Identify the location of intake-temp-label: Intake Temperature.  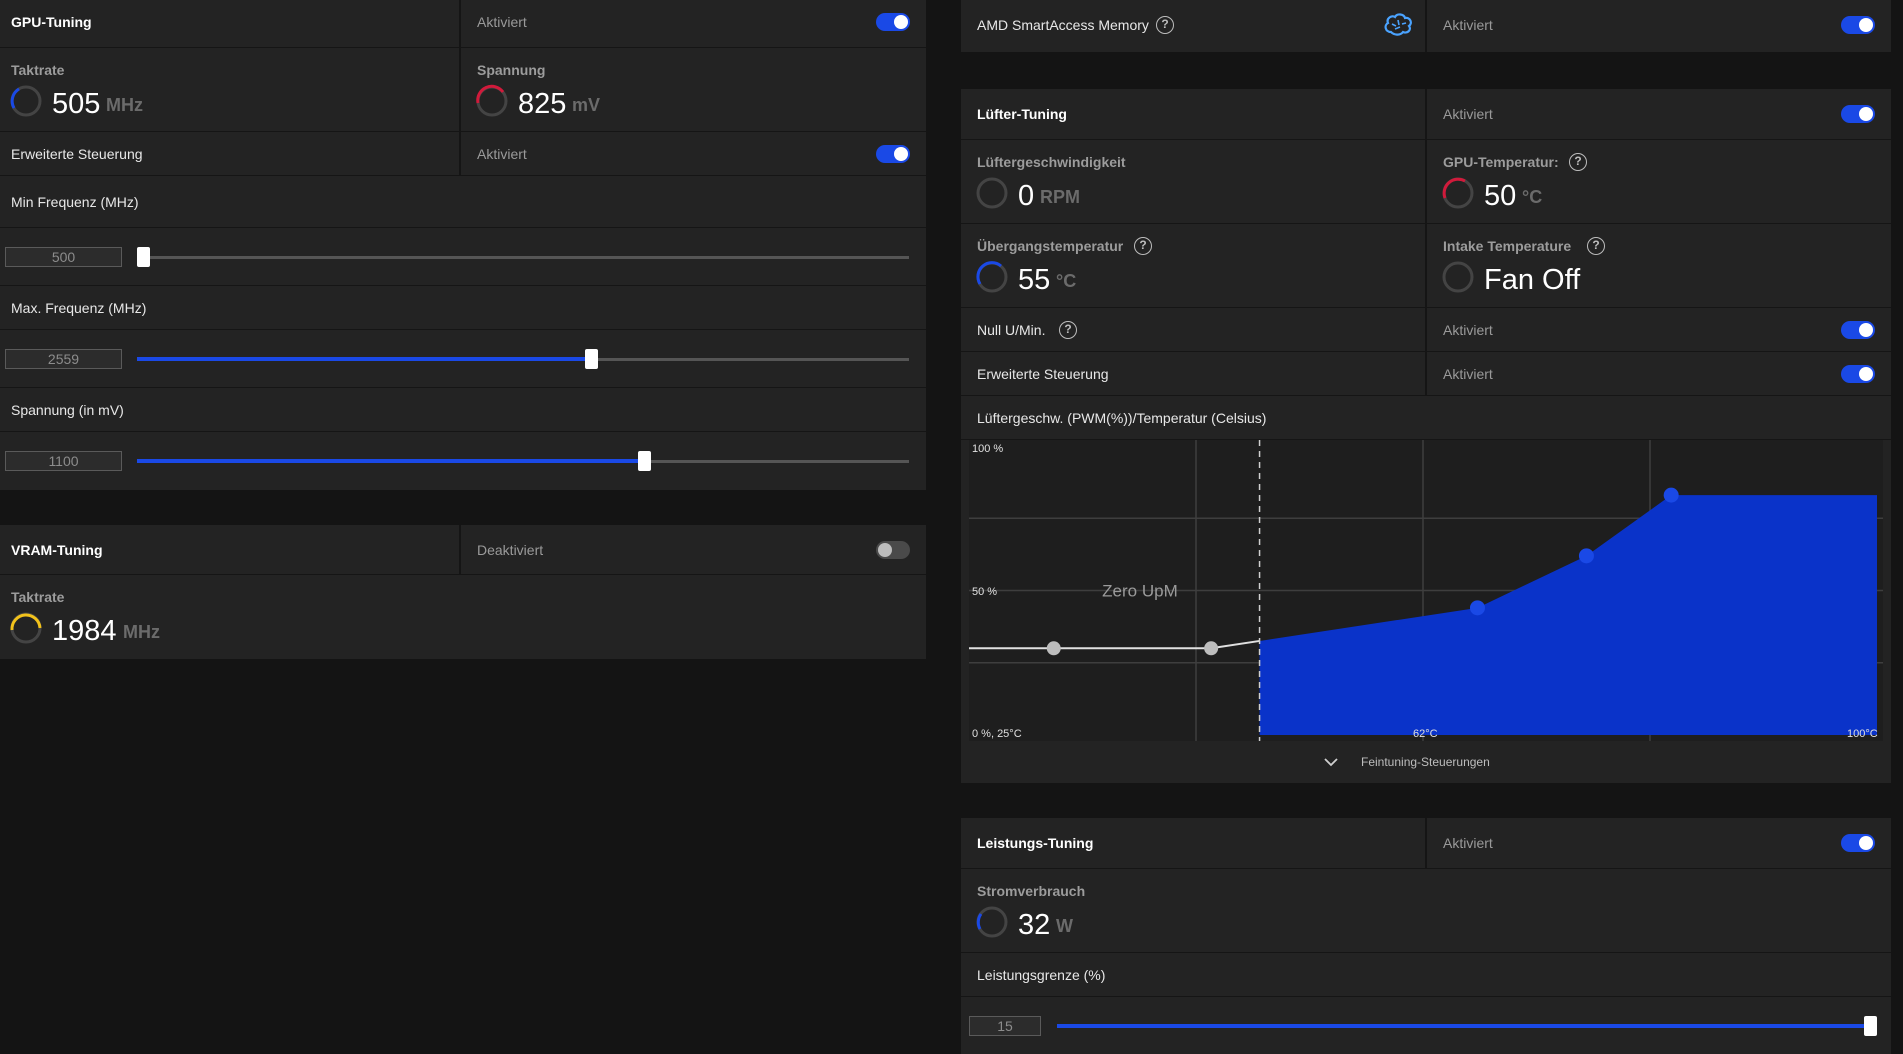
(1507, 246).